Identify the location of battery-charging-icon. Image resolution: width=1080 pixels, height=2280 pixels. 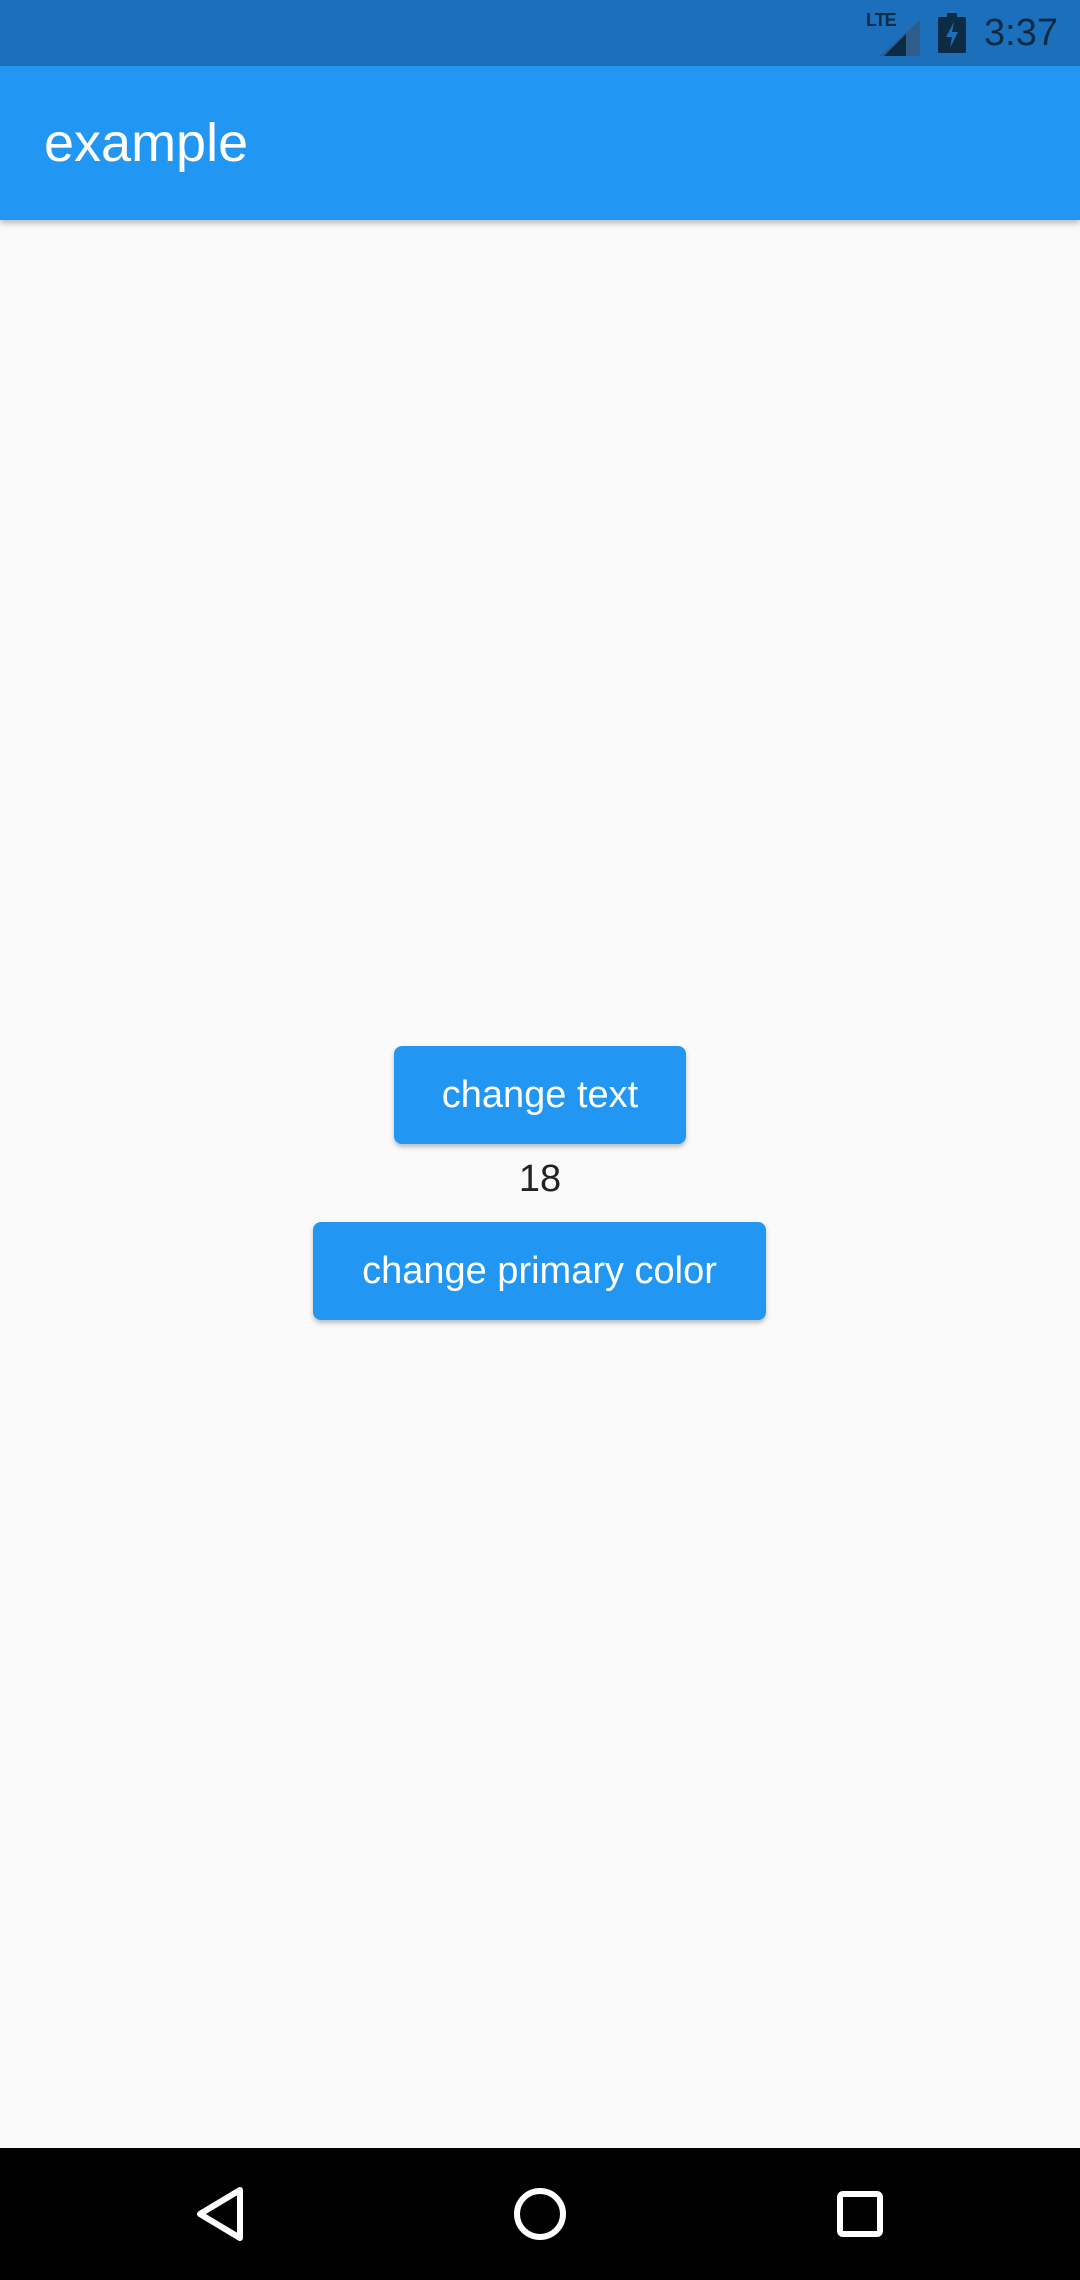
(952, 33).